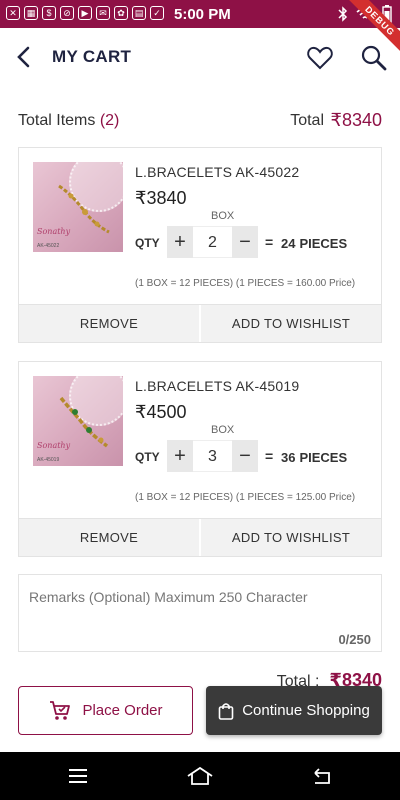 This screenshot has height=800, width=400. I want to click on page-title: MY CART, so click(92, 56).